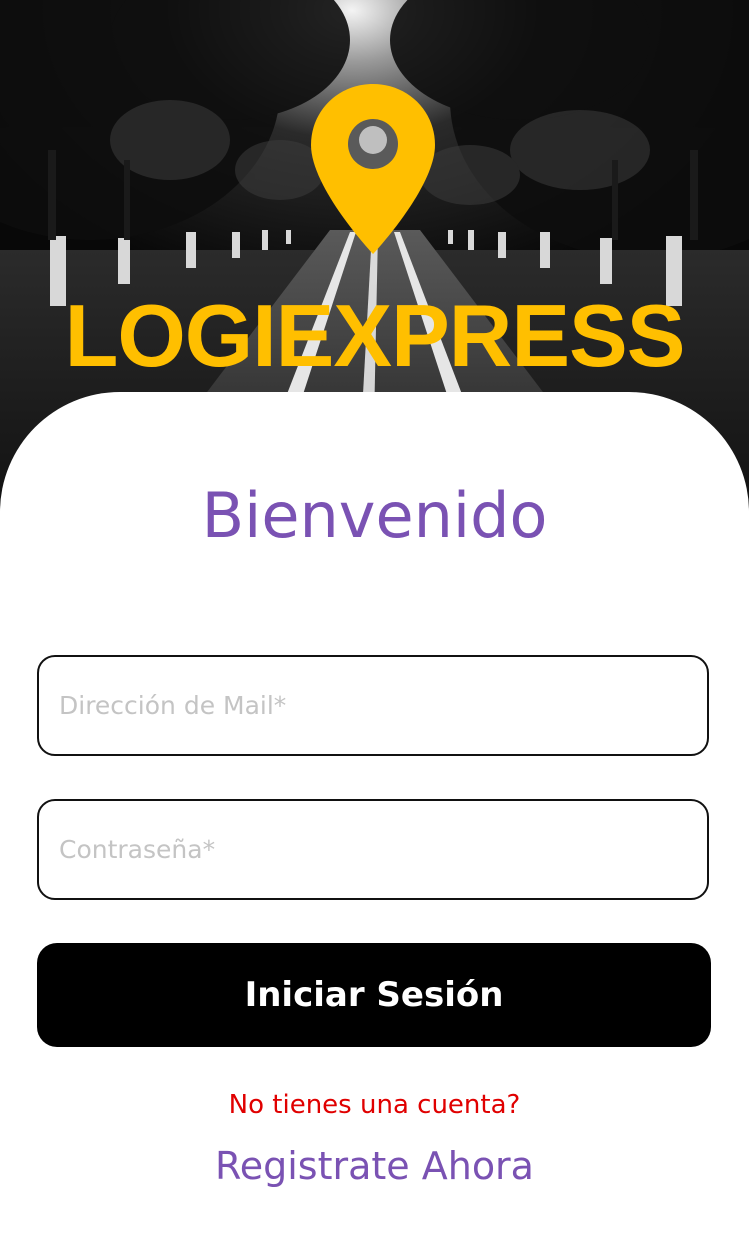 The width and height of the screenshot is (749, 1247). Describe the element at coordinates (374, 1166) in the screenshot. I see `register-link: Registrate Ahora` at that location.